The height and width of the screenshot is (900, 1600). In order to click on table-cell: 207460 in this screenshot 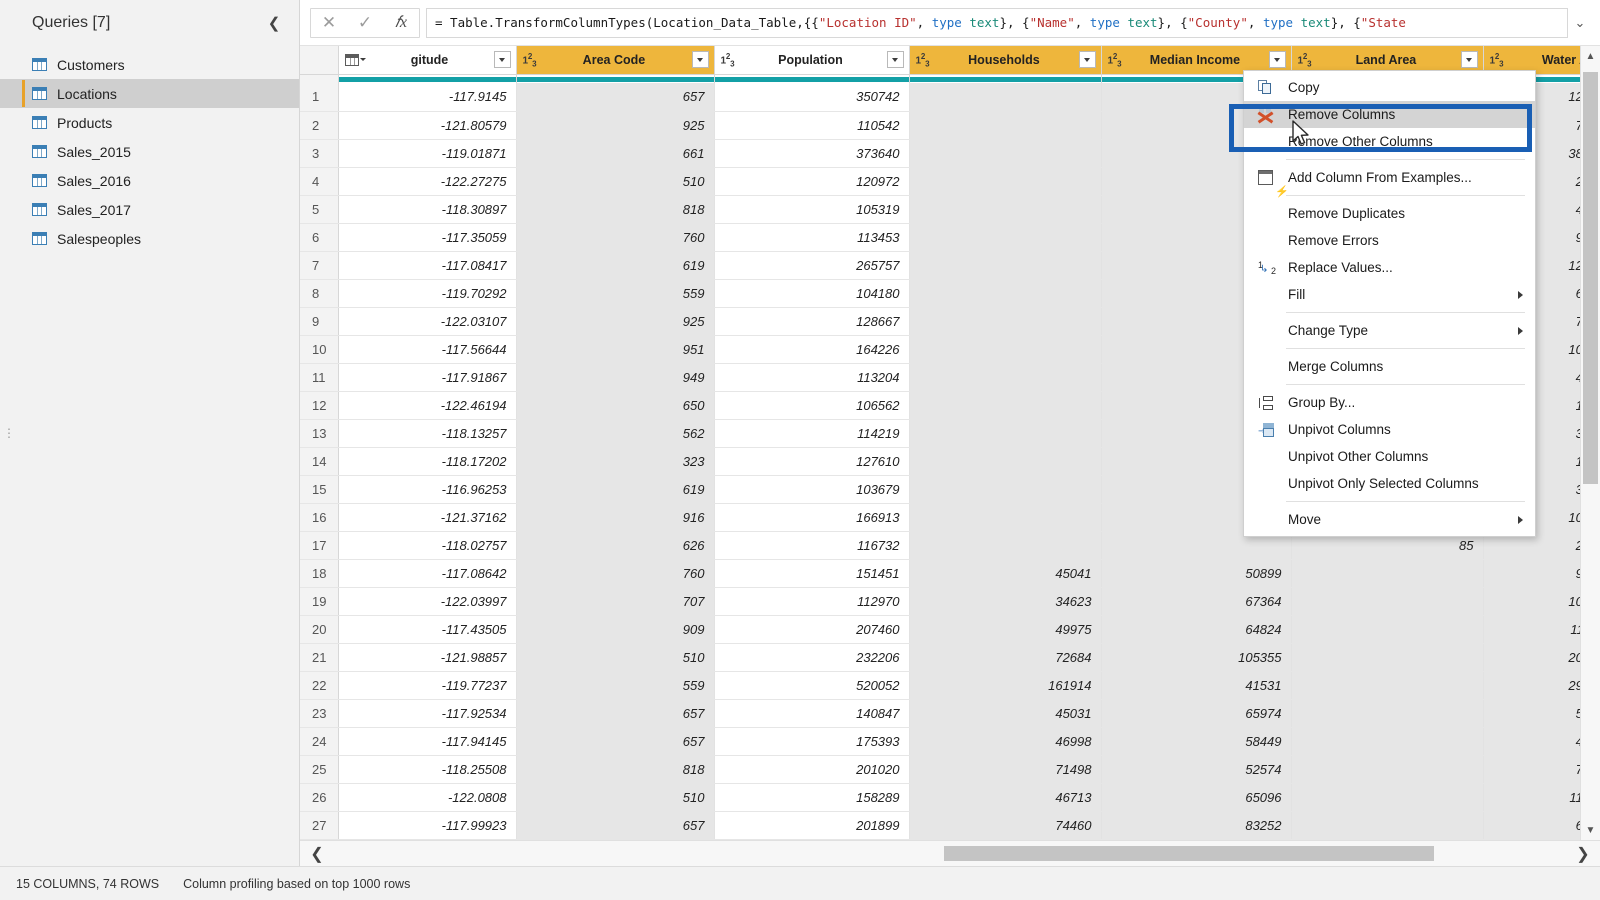, I will do `click(812, 629)`.